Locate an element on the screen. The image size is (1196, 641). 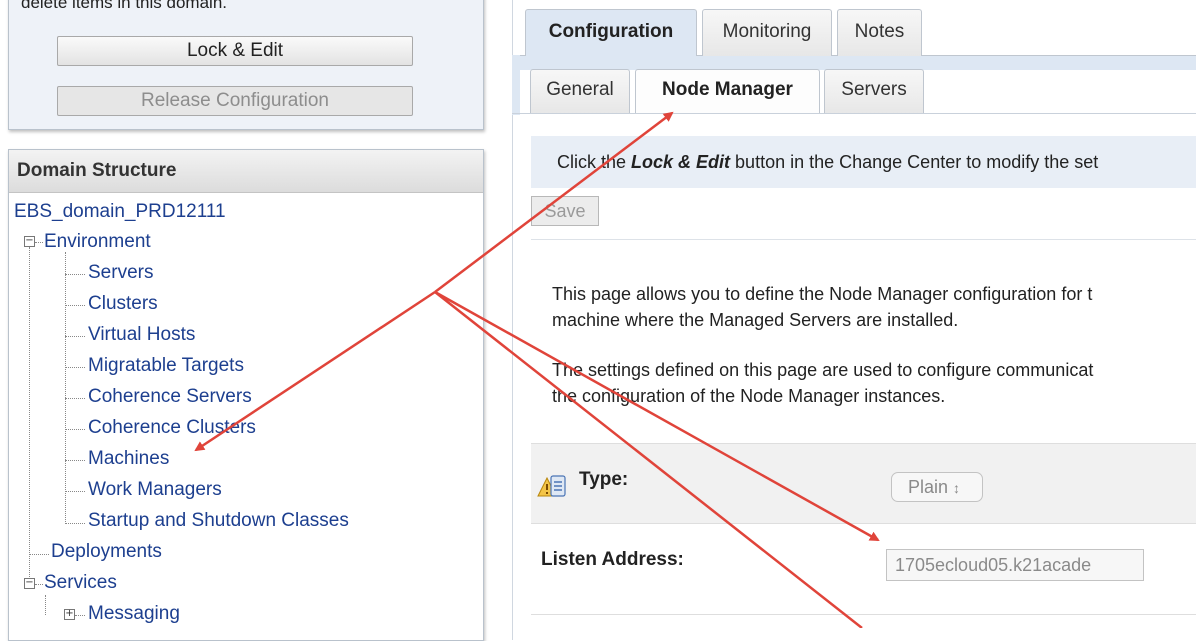
select-arrows-icon: ↕ is located at coordinates (957, 488).